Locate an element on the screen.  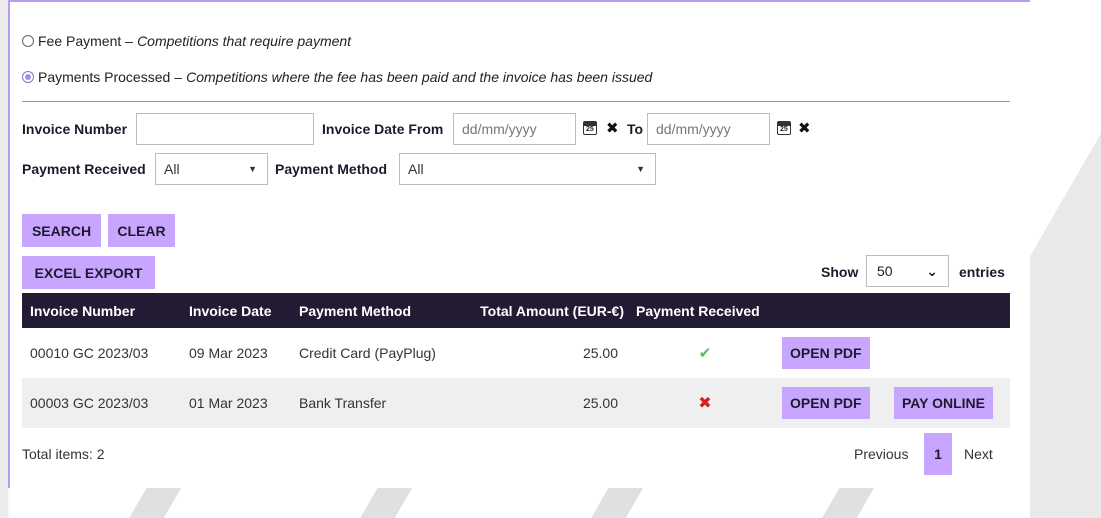
bottom-decoration is located at coordinates (519, 503).